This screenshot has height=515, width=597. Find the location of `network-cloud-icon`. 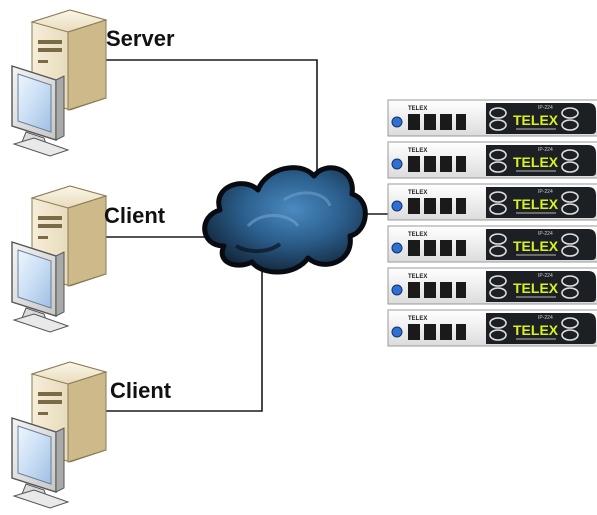

network-cloud-icon is located at coordinates (285, 220).